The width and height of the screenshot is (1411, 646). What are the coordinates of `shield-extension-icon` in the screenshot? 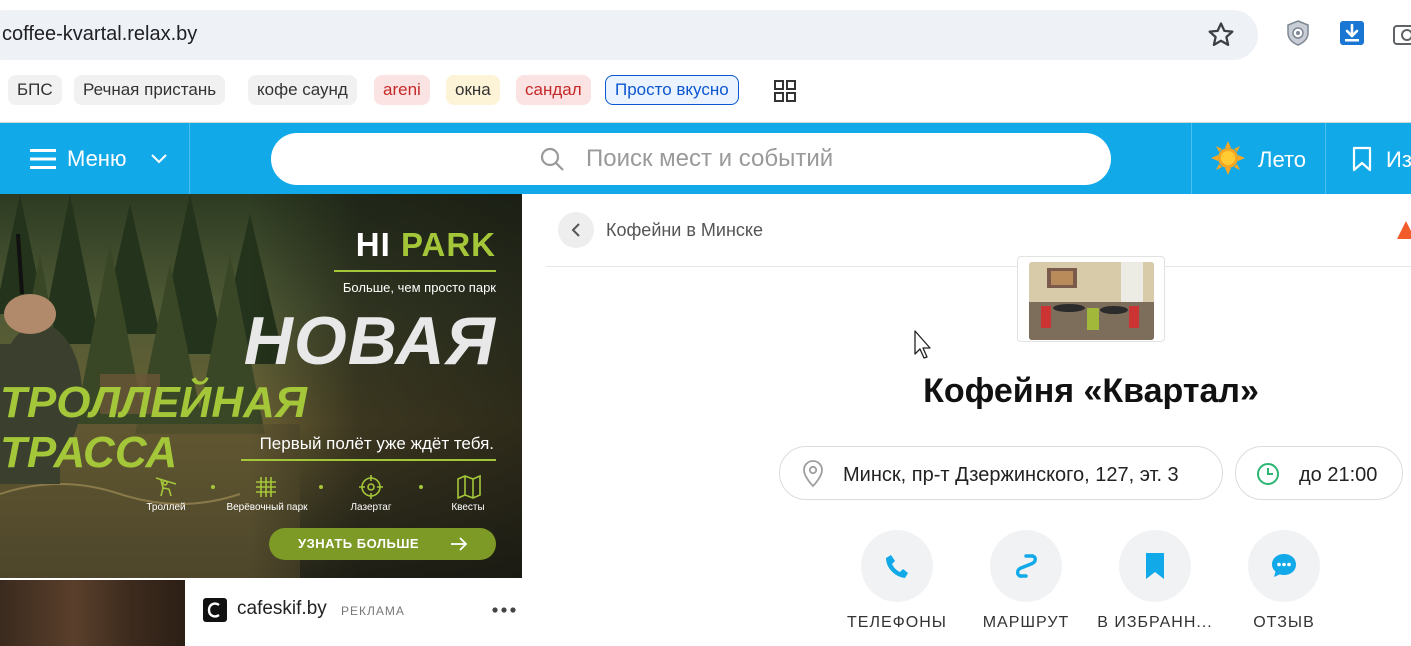 It's located at (1298, 33).